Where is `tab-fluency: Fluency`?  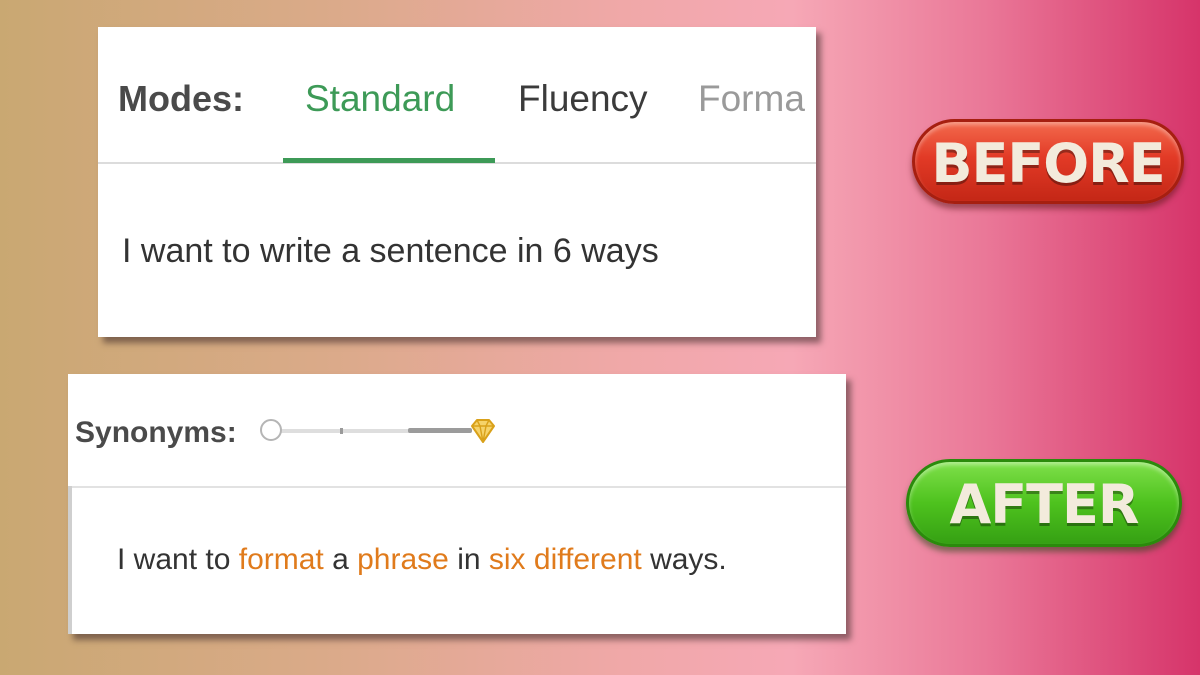 tab-fluency: Fluency is located at coordinates (583, 99).